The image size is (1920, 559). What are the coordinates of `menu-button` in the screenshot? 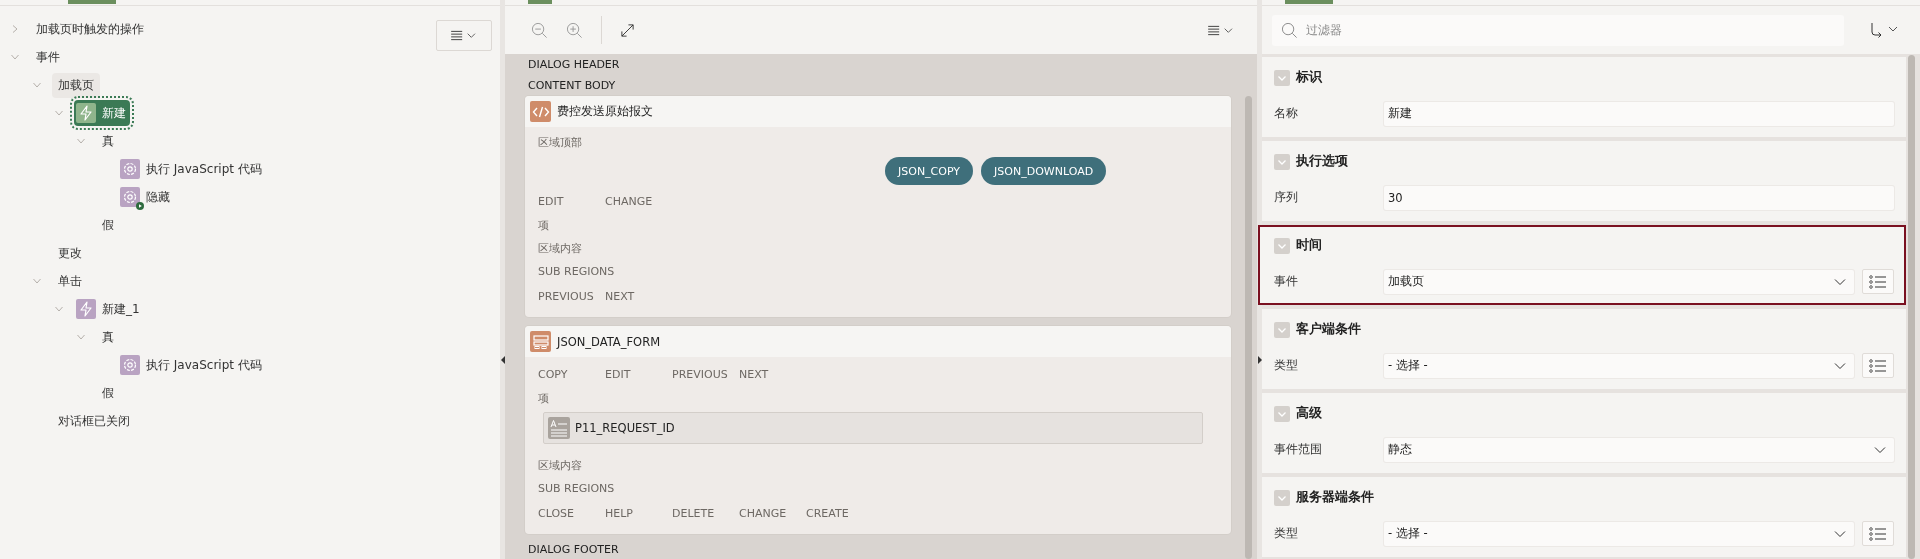 It's located at (464, 35).